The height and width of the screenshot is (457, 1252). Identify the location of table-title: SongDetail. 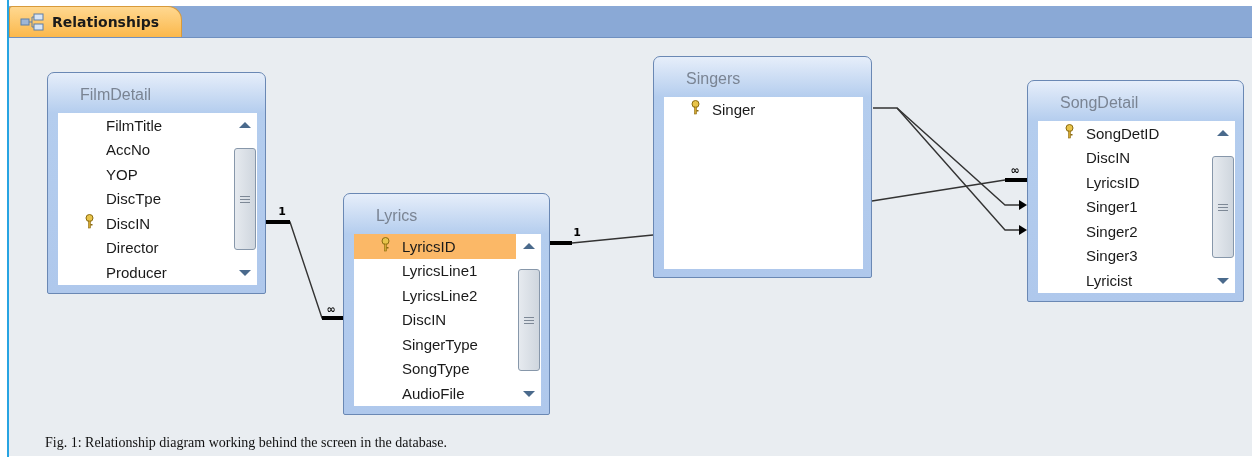
(1099, 103).